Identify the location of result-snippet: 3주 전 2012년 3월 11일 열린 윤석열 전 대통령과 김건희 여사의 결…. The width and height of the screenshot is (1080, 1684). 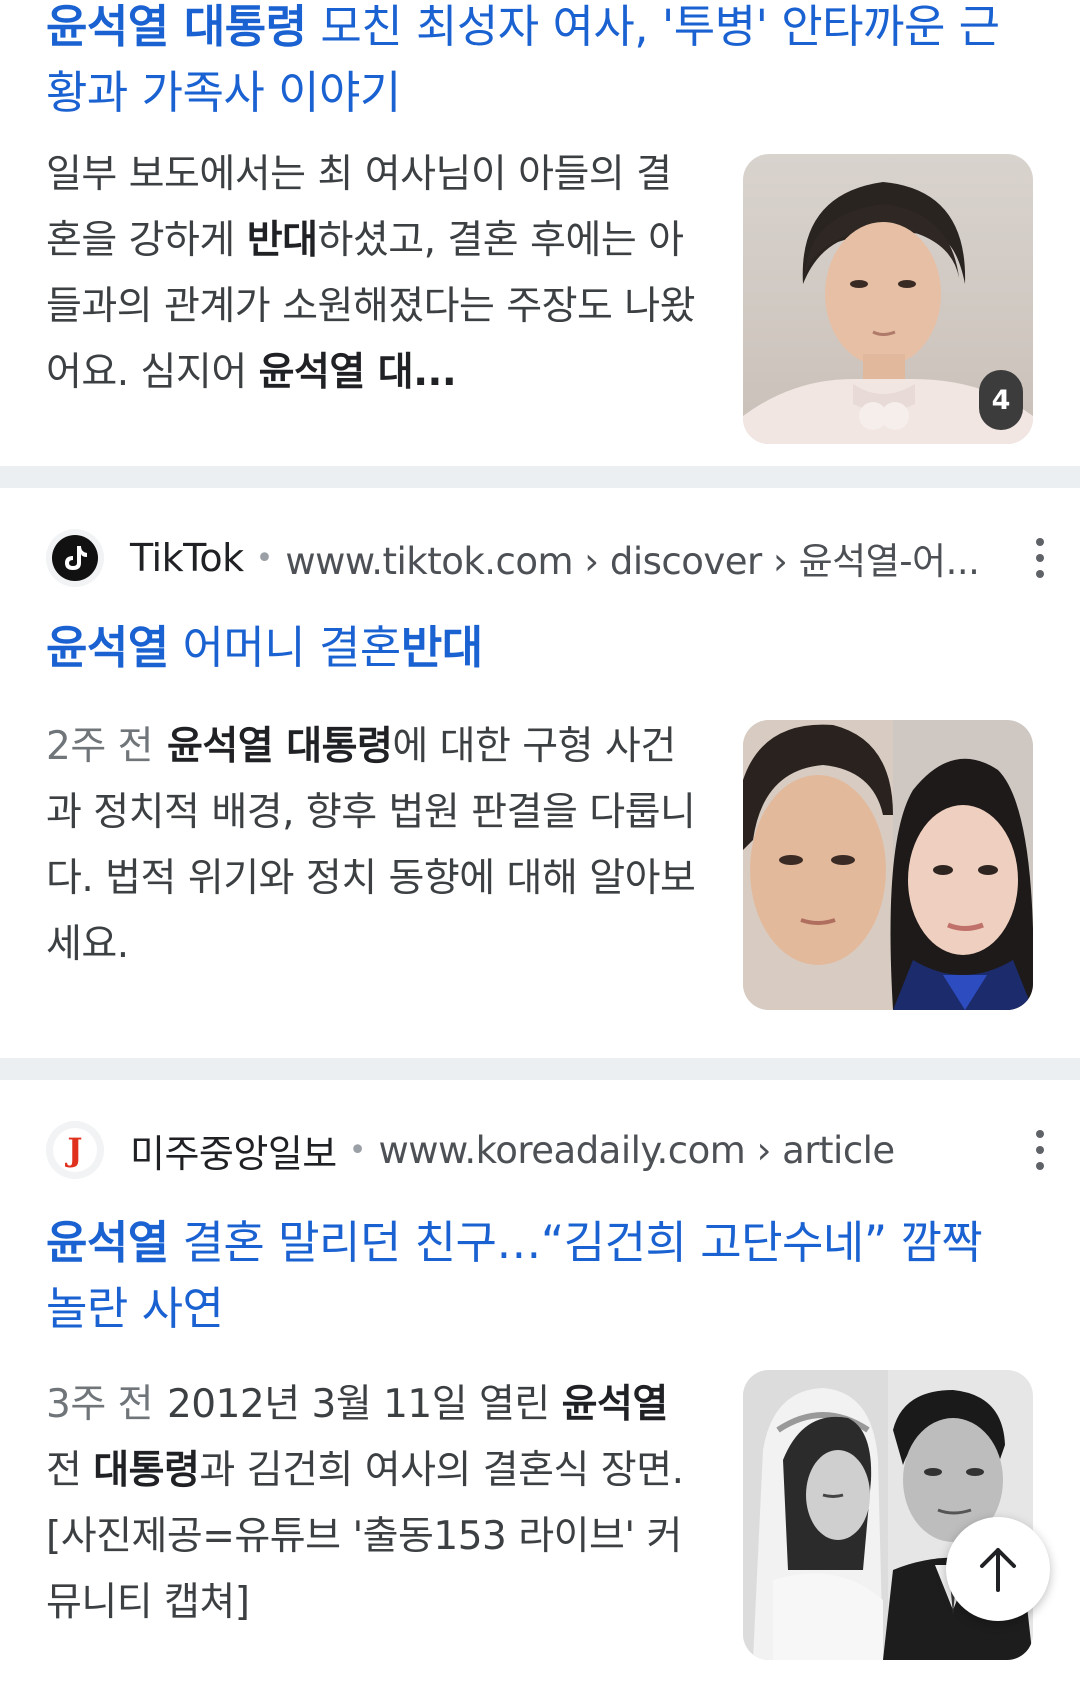
(371, 1504).